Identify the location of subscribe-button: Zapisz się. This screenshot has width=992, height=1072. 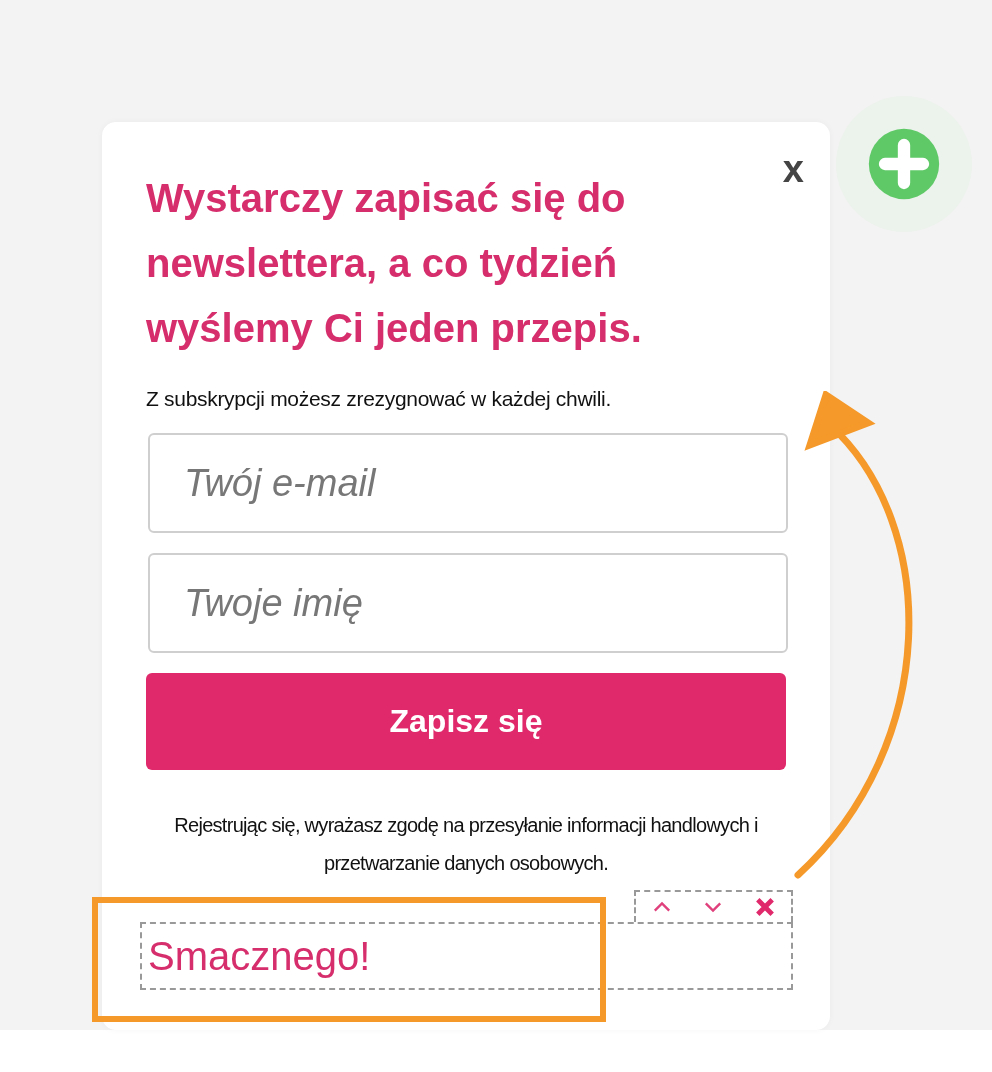
(466, 721).